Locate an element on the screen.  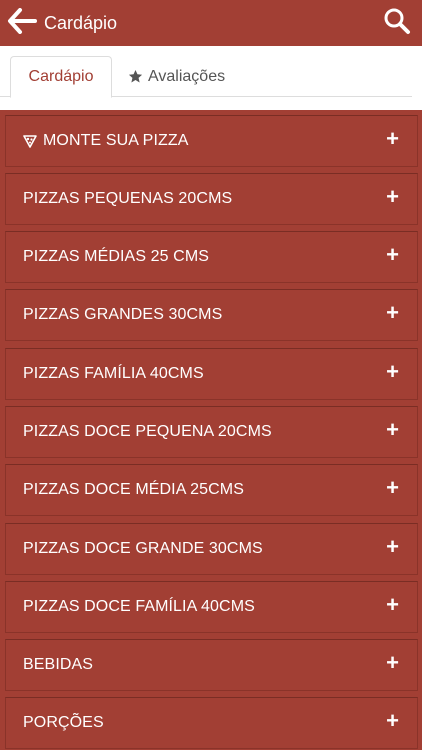
menu-category-pizzas-pequenas: PIZZAS PEQUENAS 20CMS + is located at coordinates (211, 199).